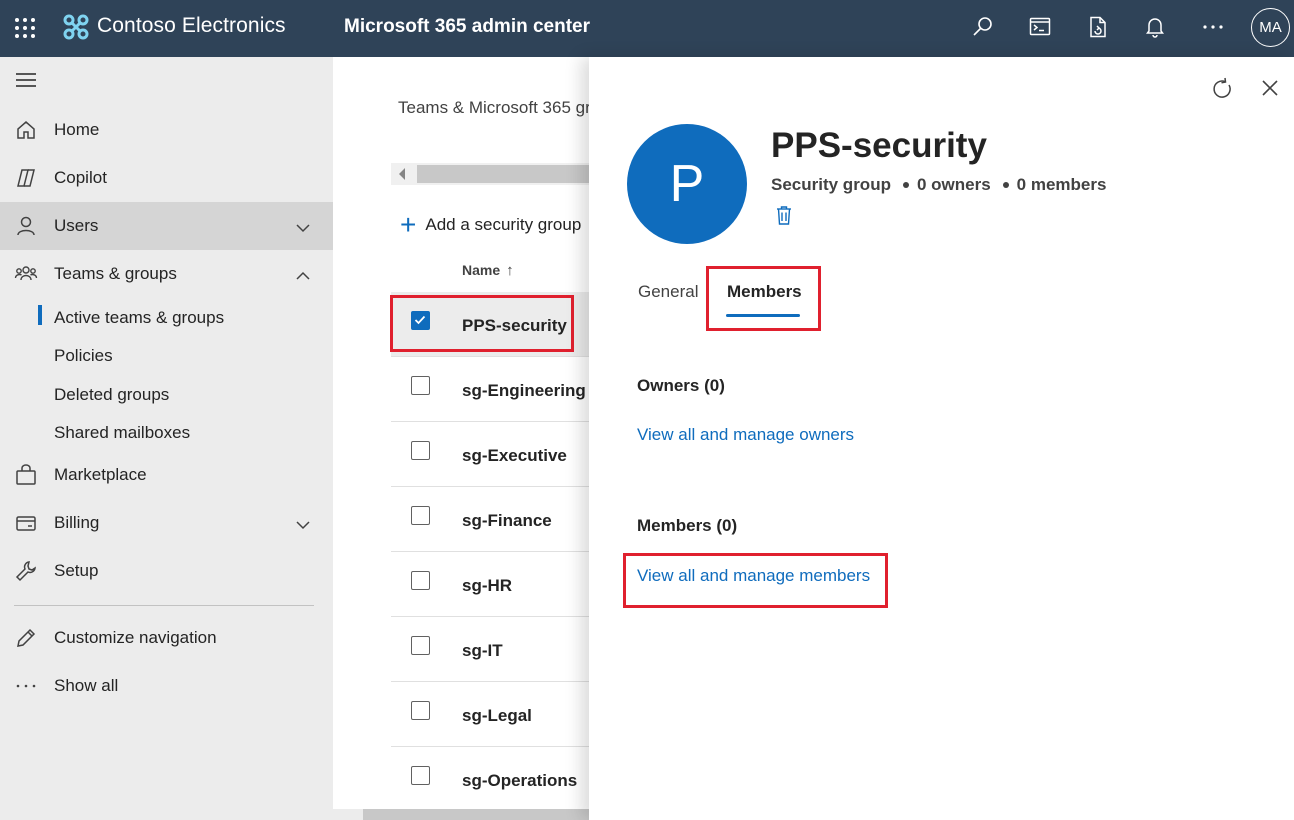 This screenshot has height=820, width=1294. What do you see at coordinates (115, 273) in the screenshot?
I see `nav-item-label: Teams & groups` at bounding box center [115, 273].